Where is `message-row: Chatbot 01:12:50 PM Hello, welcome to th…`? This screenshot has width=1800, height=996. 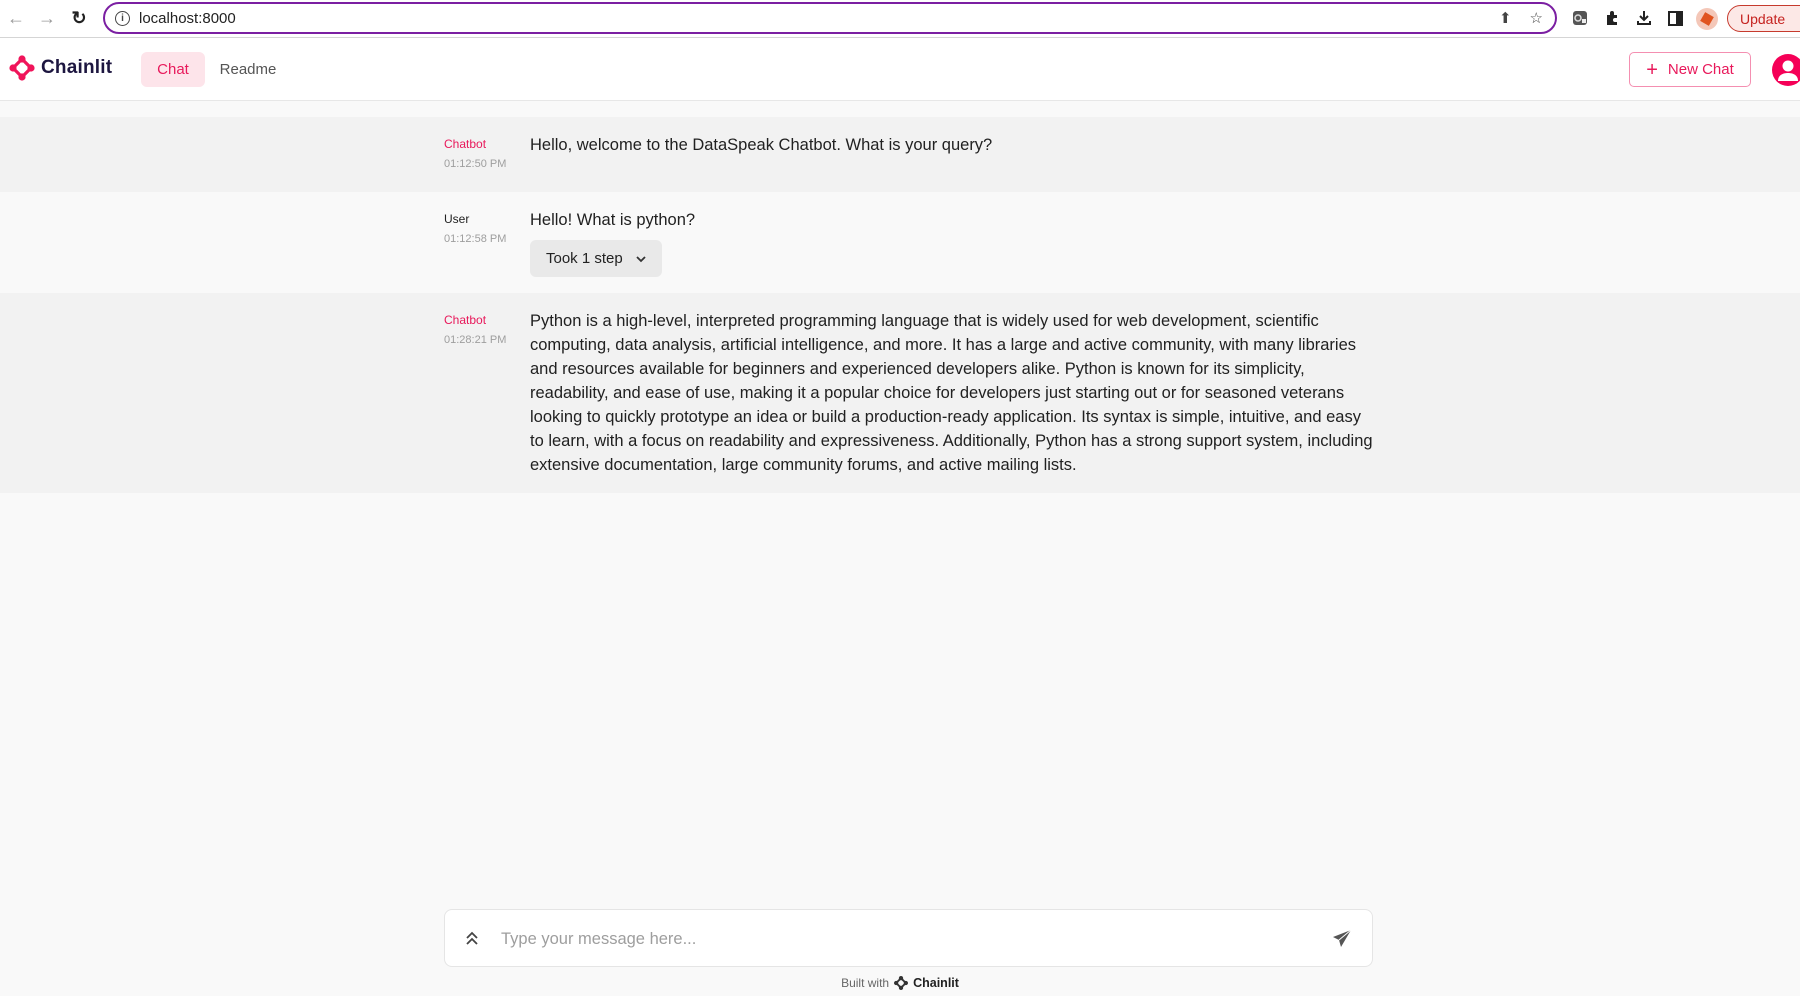
message-row: Chatbot 01:12:50 PM Hello, welcome to th… is located at coordinates (900, 154).